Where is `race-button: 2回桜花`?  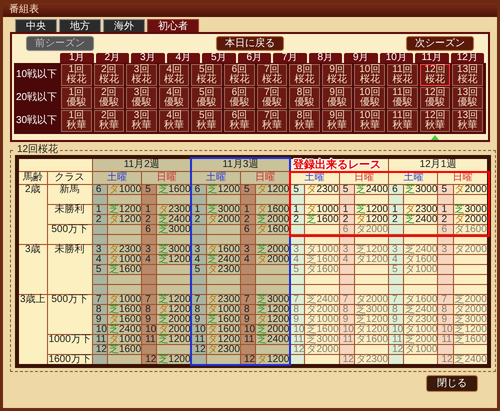
race-button: 2回桜花 is located at coordinates (109, 75).